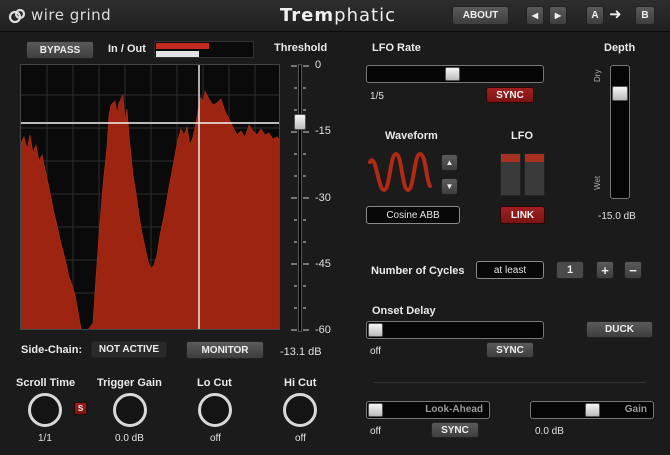 Image resolution: width=670 pixels, height=455 pixels. What do you see at coordinates (300, 122) in the screenshot?
I see `threshold-slider-thumb` at bounding box center [300, 122].